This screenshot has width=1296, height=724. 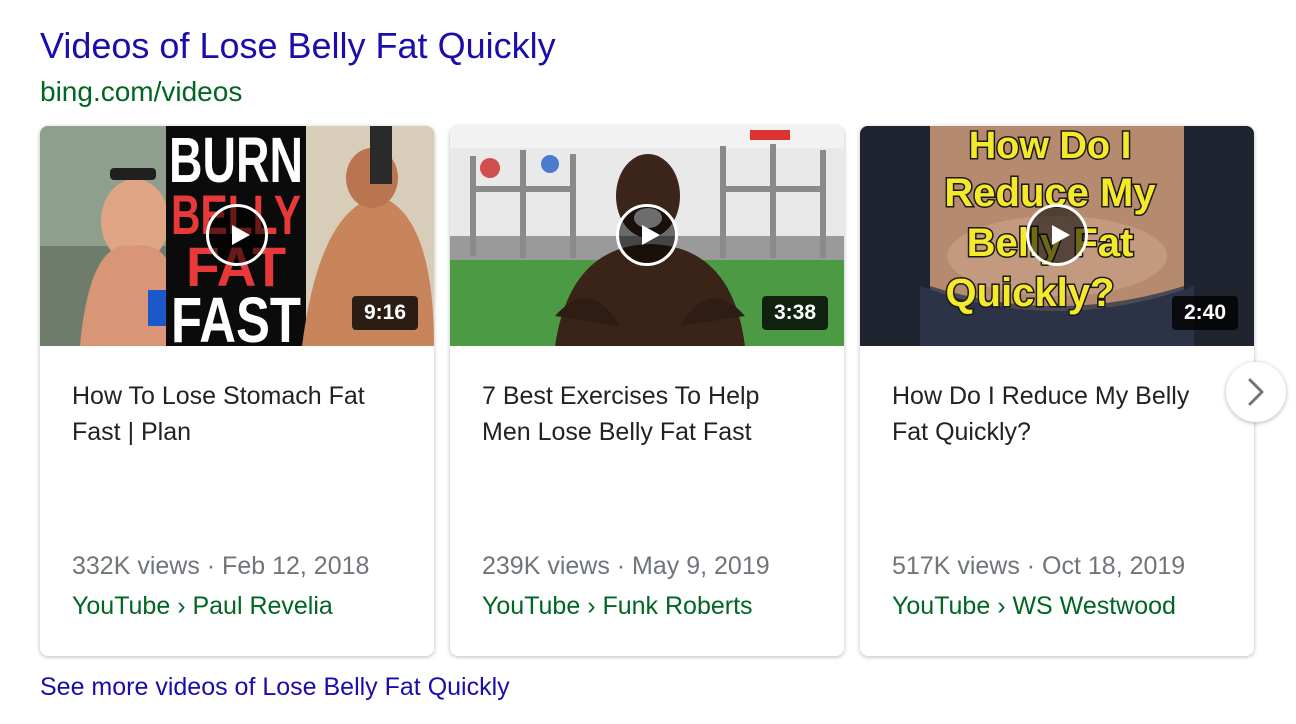 What do you see at coordinates (794, 313) in the screenshot?
I see `duration-badge: 3:38` at bounding box center [794, 313].